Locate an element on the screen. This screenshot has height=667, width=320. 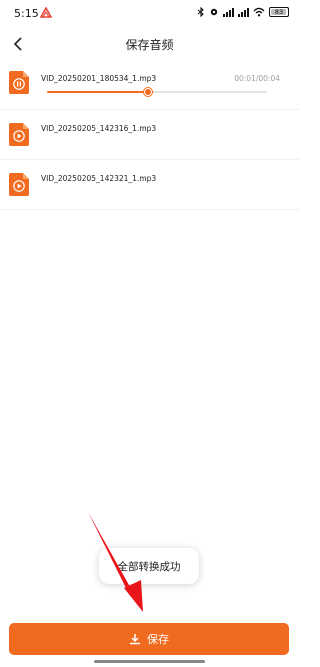
pause-icon is located at coordinates (19, 82).